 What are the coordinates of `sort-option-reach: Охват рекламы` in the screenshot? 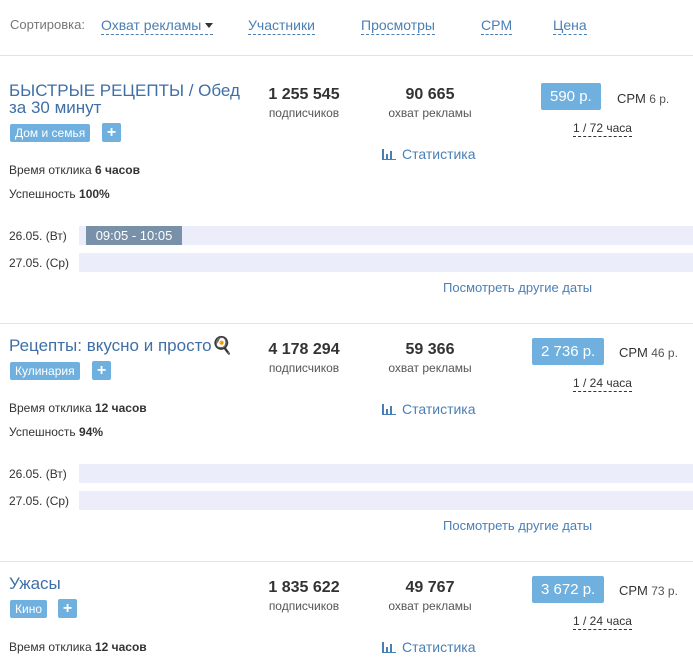 It's located at (157, 25).